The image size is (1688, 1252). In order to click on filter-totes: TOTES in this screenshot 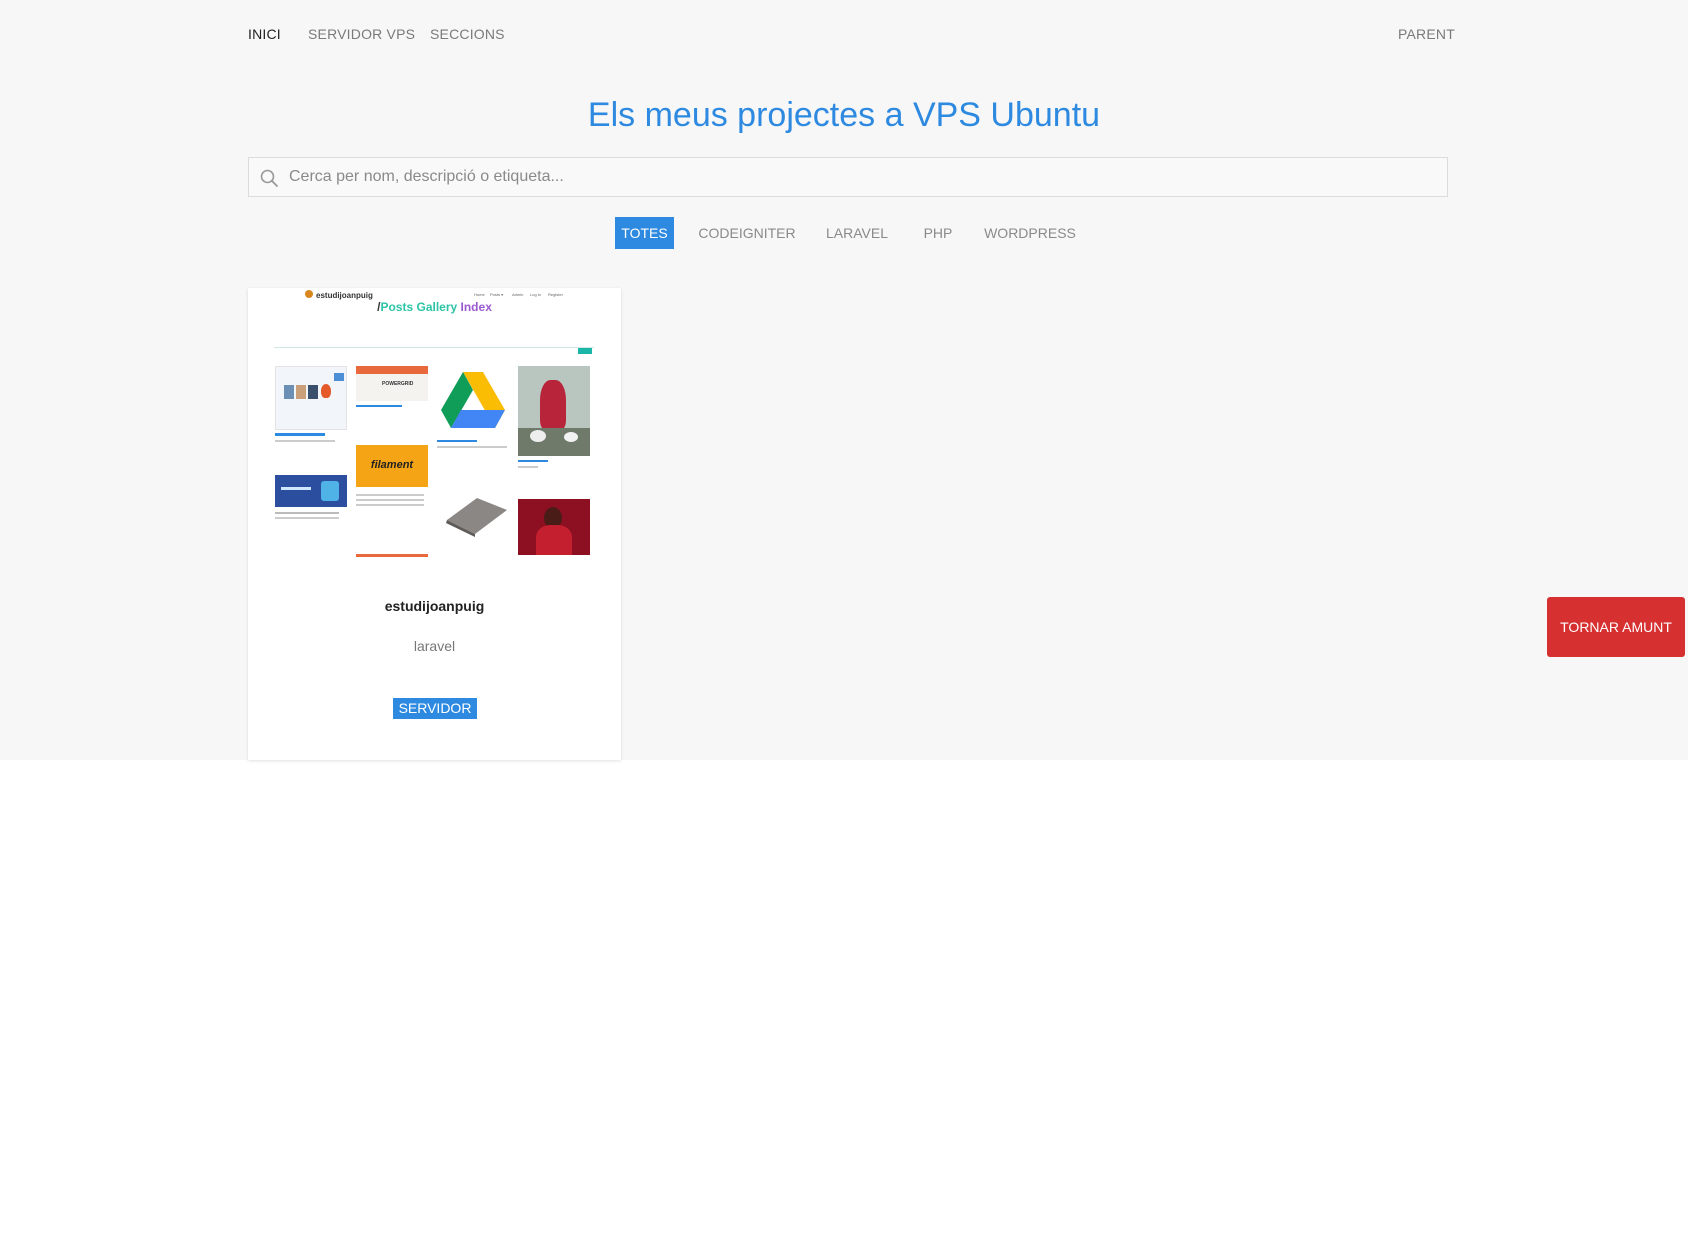, I will do `click(644, 233)`.